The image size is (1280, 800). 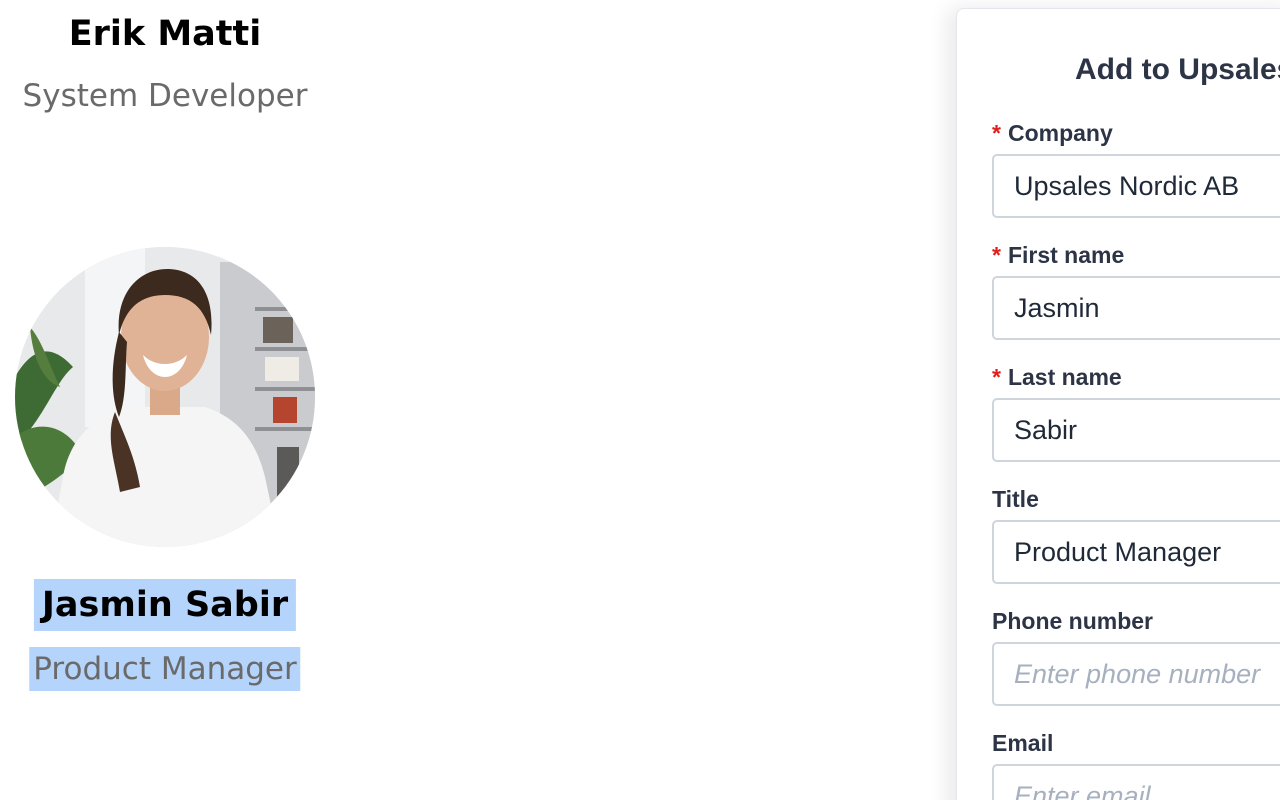 I want to click on avatar-photo, so click(x=165, y=397).